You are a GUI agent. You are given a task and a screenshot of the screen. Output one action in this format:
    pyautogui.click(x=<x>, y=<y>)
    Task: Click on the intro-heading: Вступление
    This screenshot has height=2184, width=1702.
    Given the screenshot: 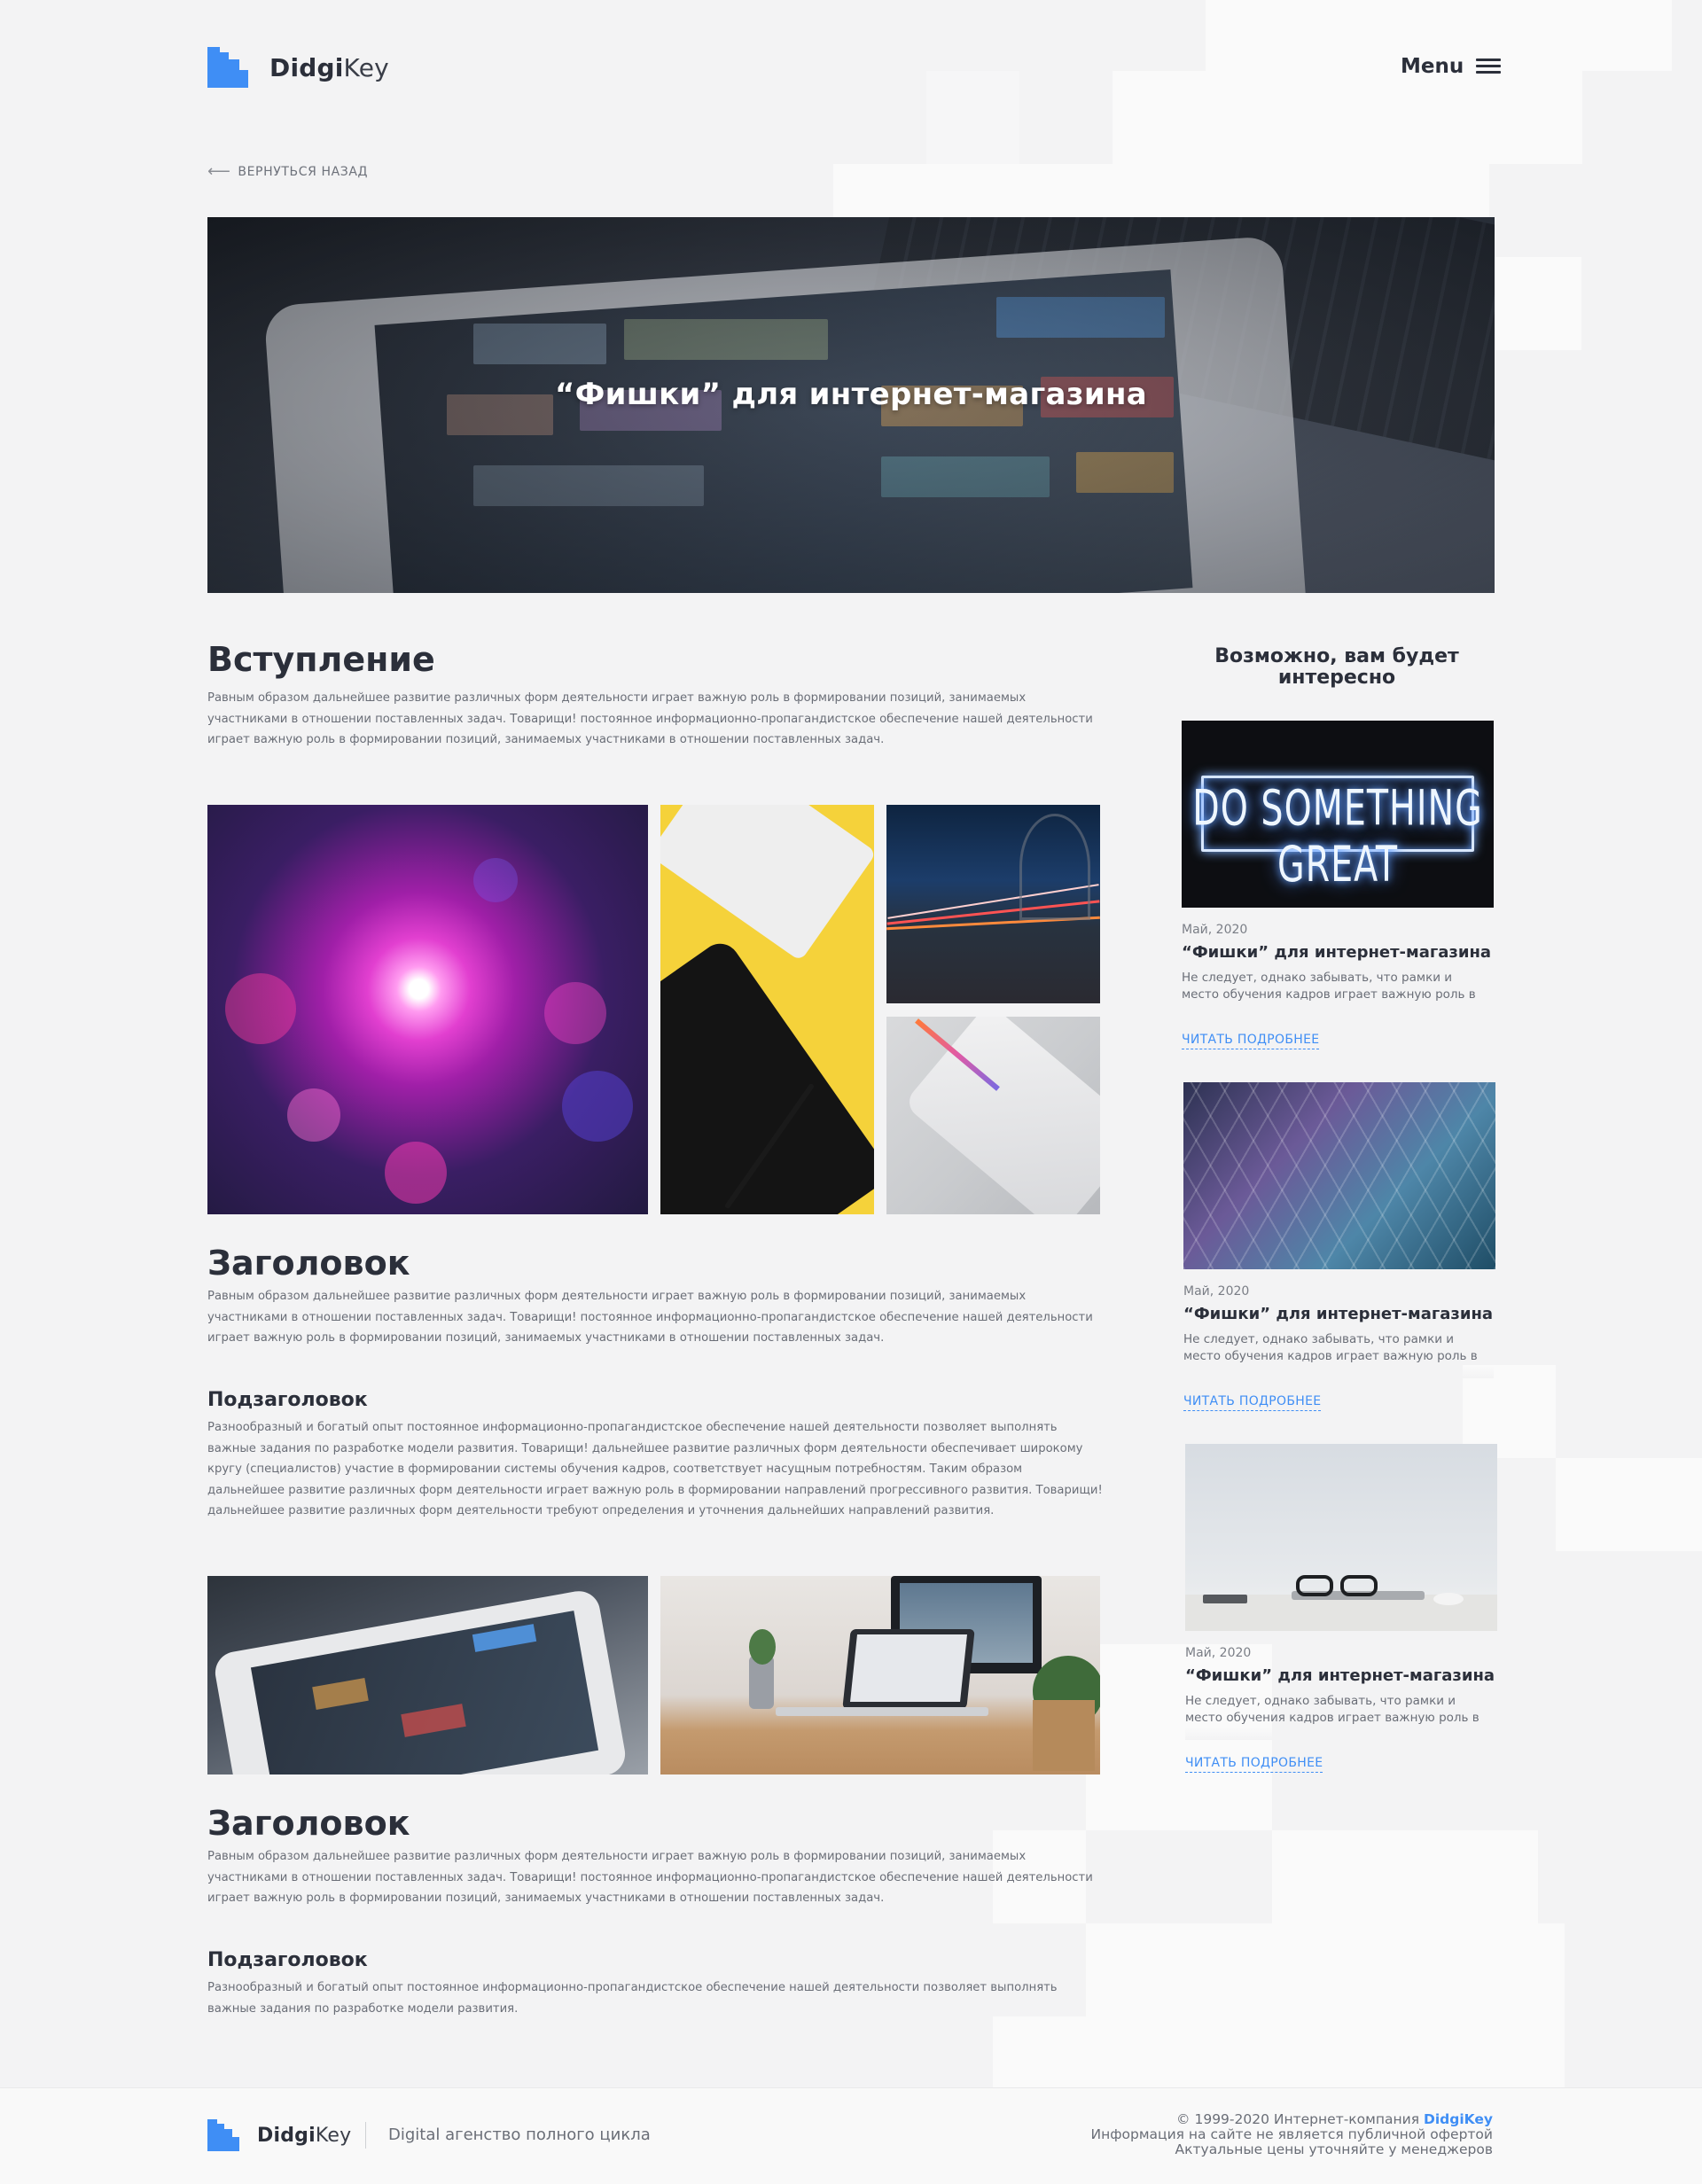 What is the action you would take?
    pyautogui.click(x=321, y=659)
    